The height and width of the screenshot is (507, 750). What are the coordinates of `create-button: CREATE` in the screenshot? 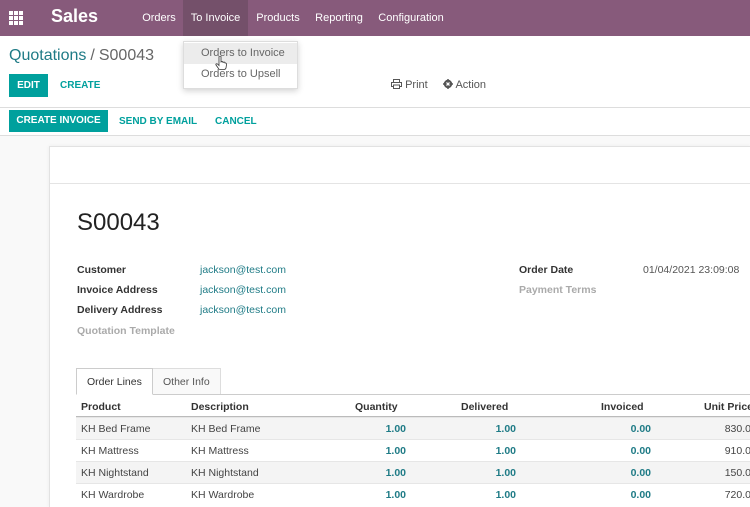 It's located at (80, 85).